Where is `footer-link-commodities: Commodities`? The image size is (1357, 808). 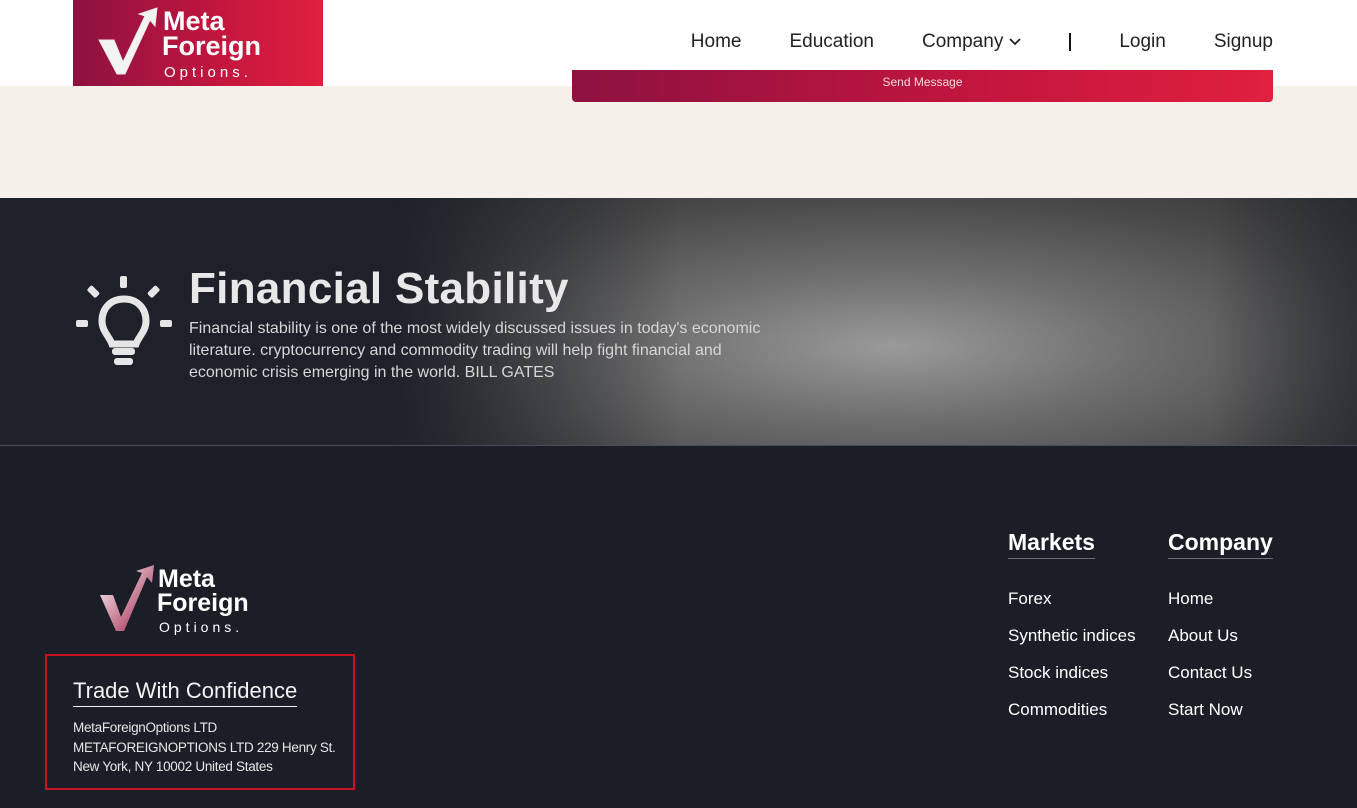 footer-link-commodities: Commodities is located at coordinates (1072, 718).